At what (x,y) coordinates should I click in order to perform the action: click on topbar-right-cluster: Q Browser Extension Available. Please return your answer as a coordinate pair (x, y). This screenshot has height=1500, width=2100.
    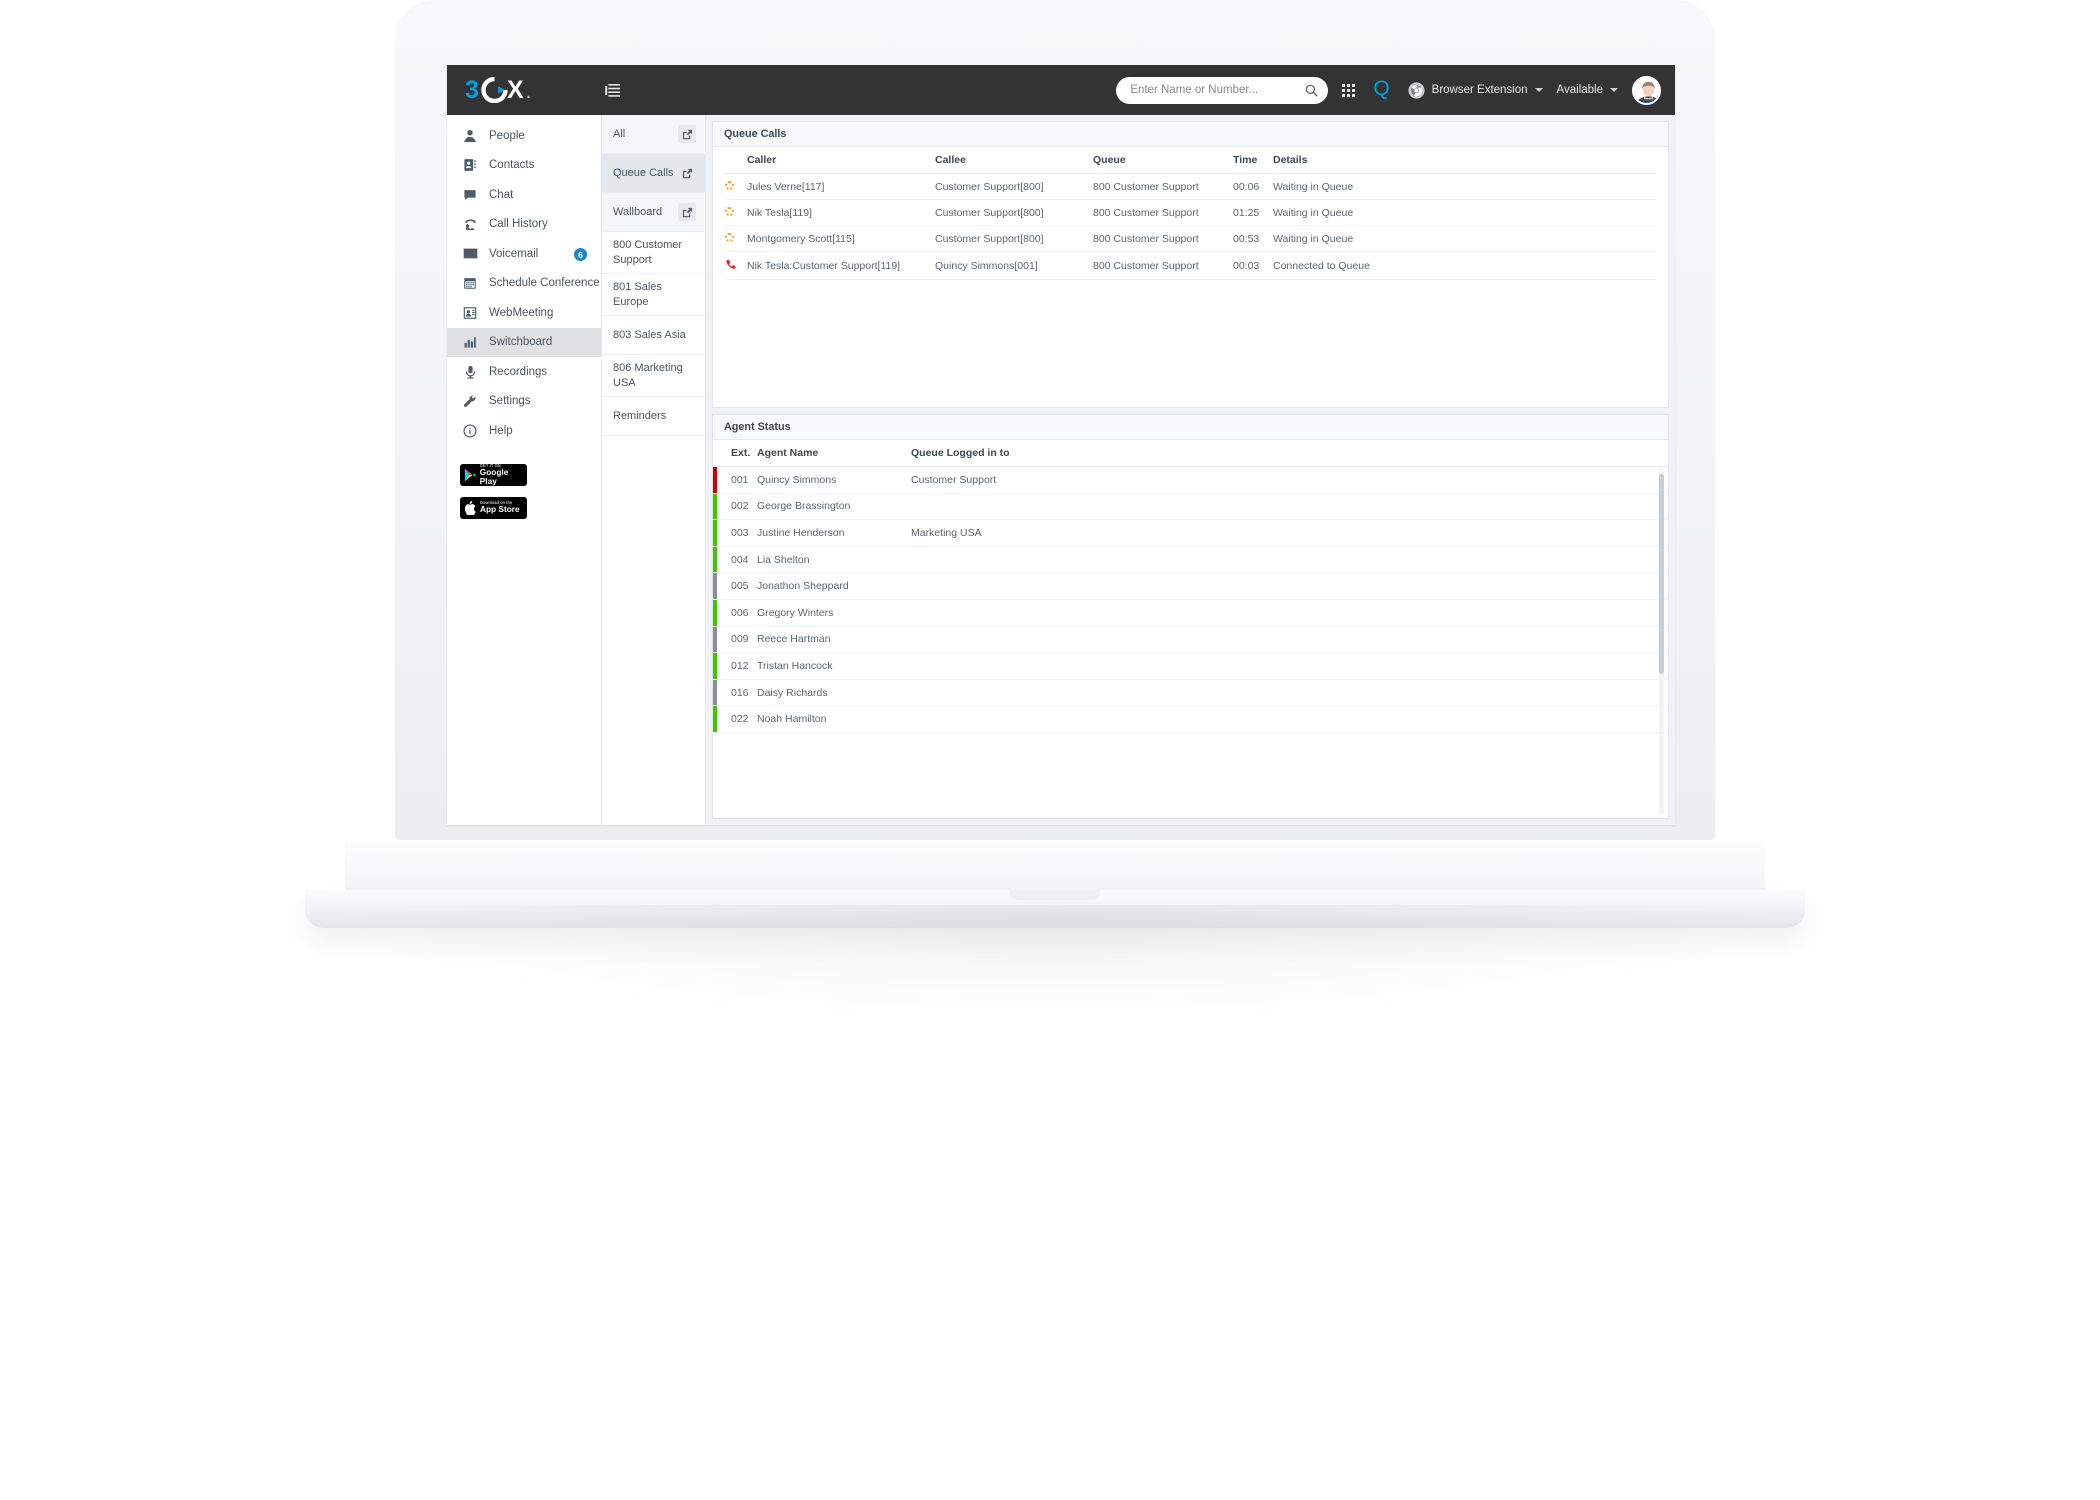
    Looking at the image, I should click on (1395, 90).